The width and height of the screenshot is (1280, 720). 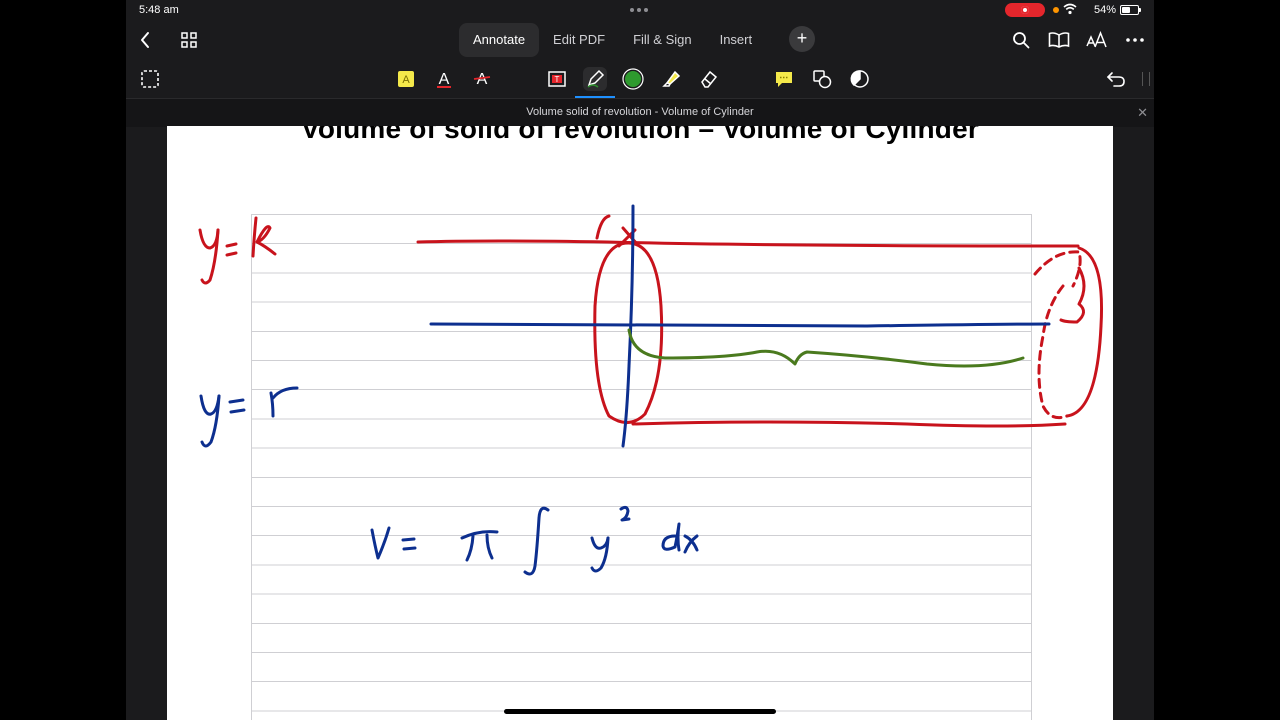 What do you see at coordinates (1116, 79) in the screenshot?
I see `undo-icon` at bounding box center [1116, 79].